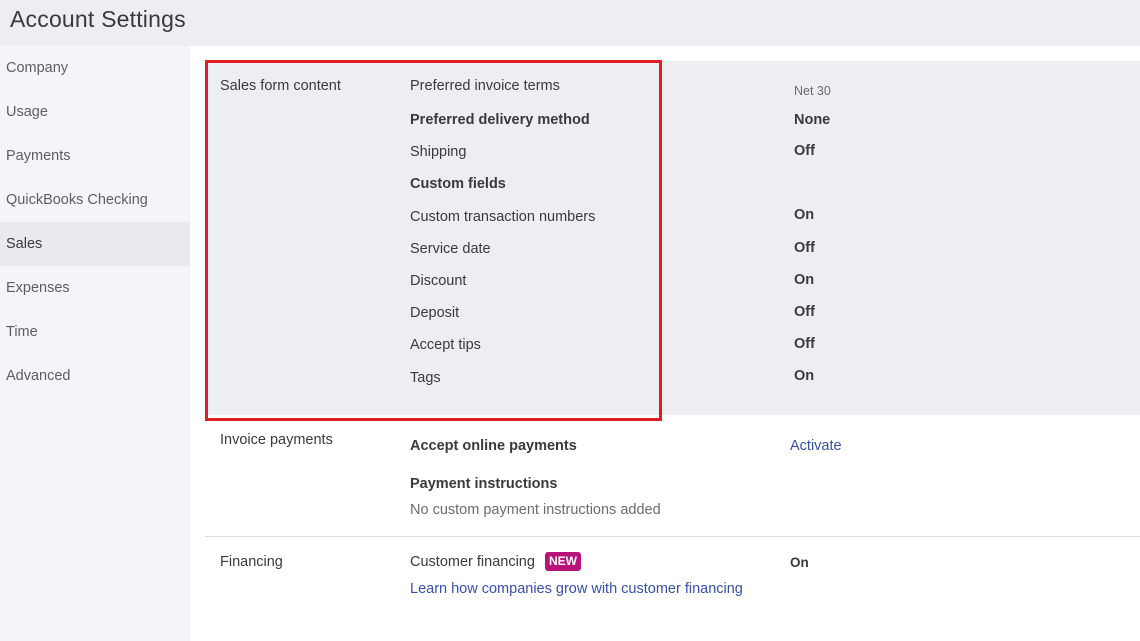  What do you see at coordinates (812, 120) in the screenshot?
I see `preferred-delivery-method-value: None` at bounding box center [812, 120].